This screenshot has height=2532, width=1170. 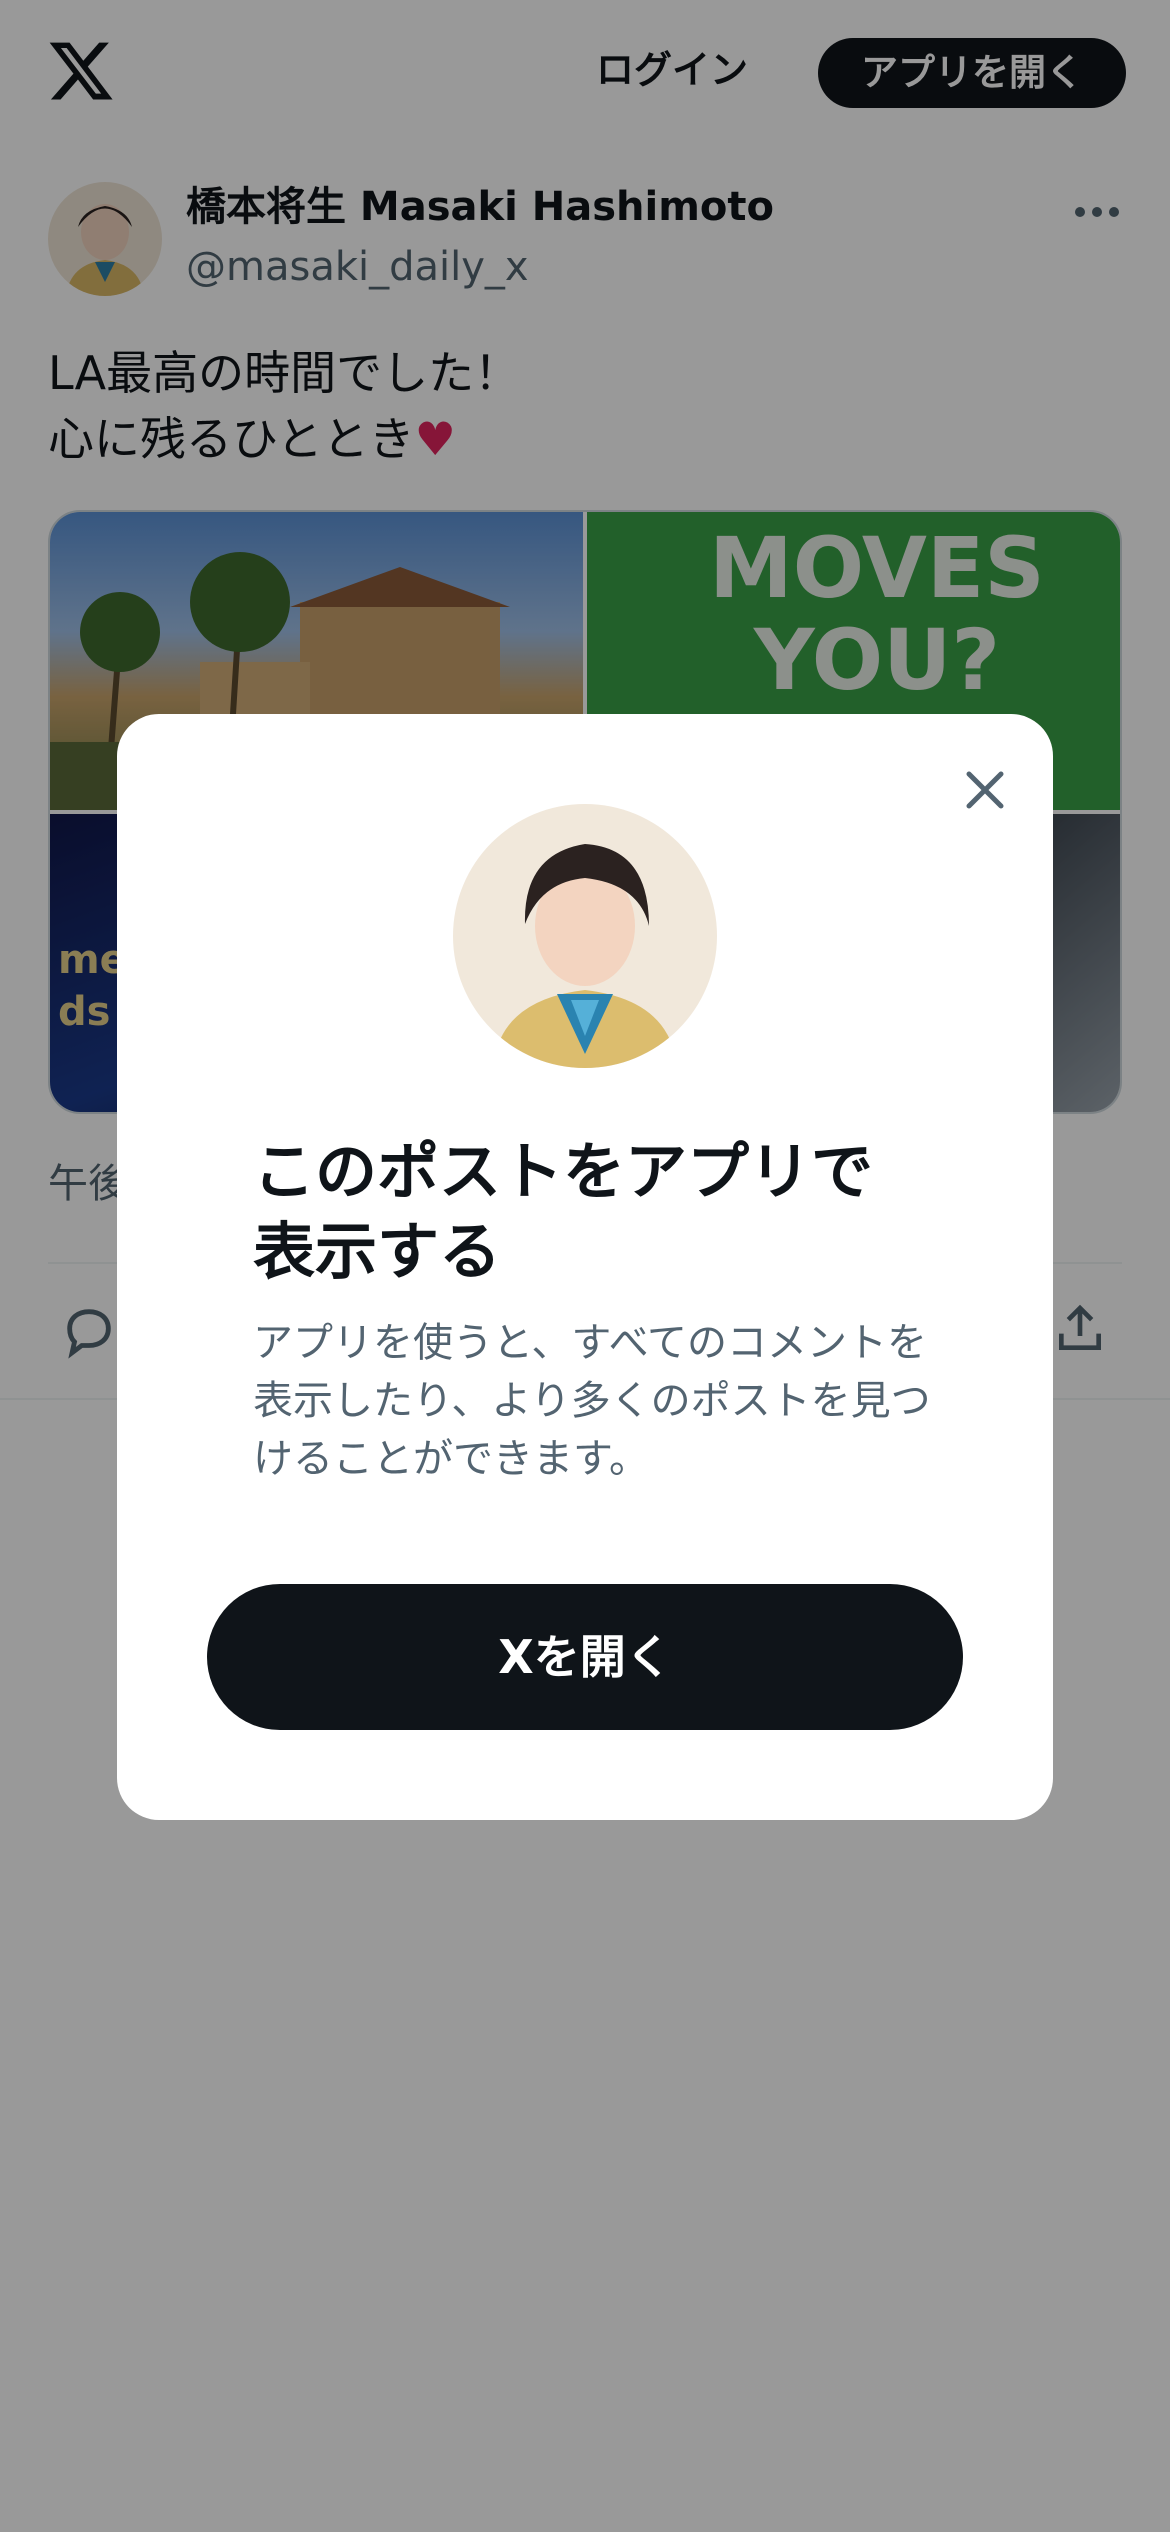 What do you see at coordinates (585, 936) in the screenshot?
I see `modal-avatar` at bounding box center [585, 936].